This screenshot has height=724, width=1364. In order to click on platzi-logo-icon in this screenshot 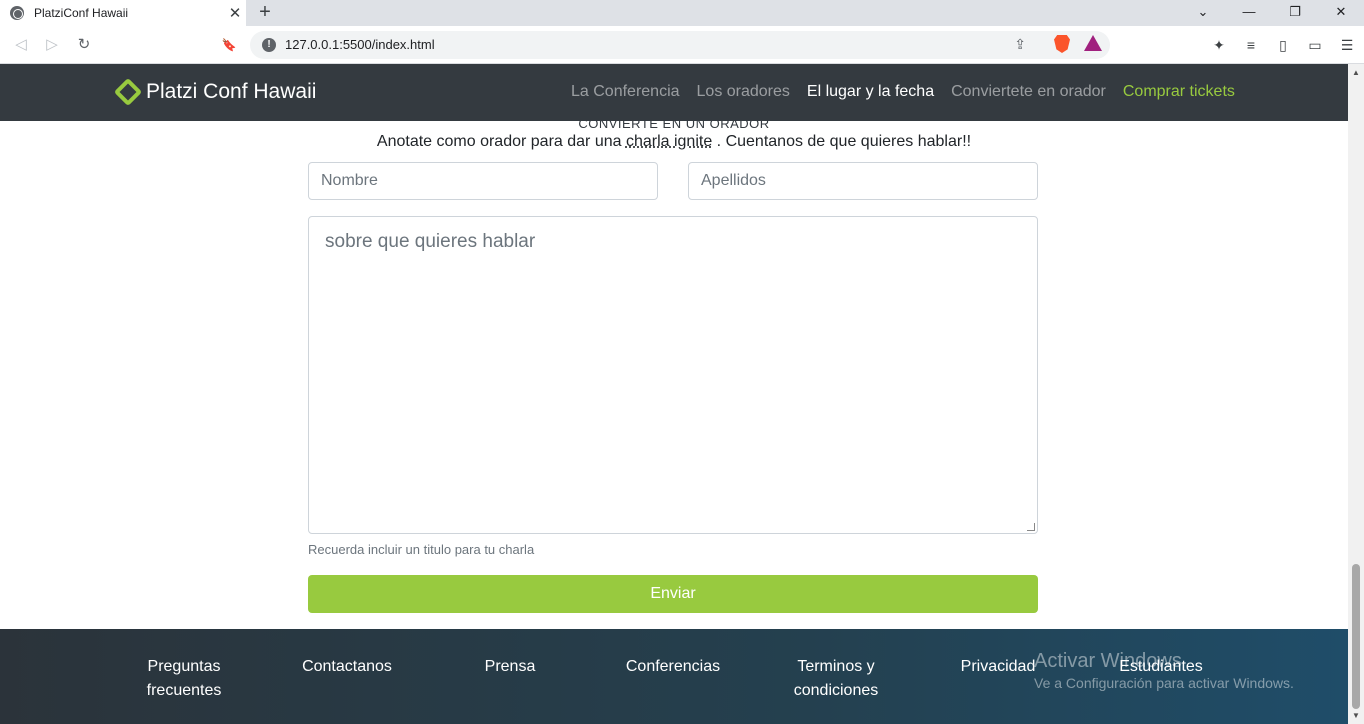, I will do `click(128, 92)`.